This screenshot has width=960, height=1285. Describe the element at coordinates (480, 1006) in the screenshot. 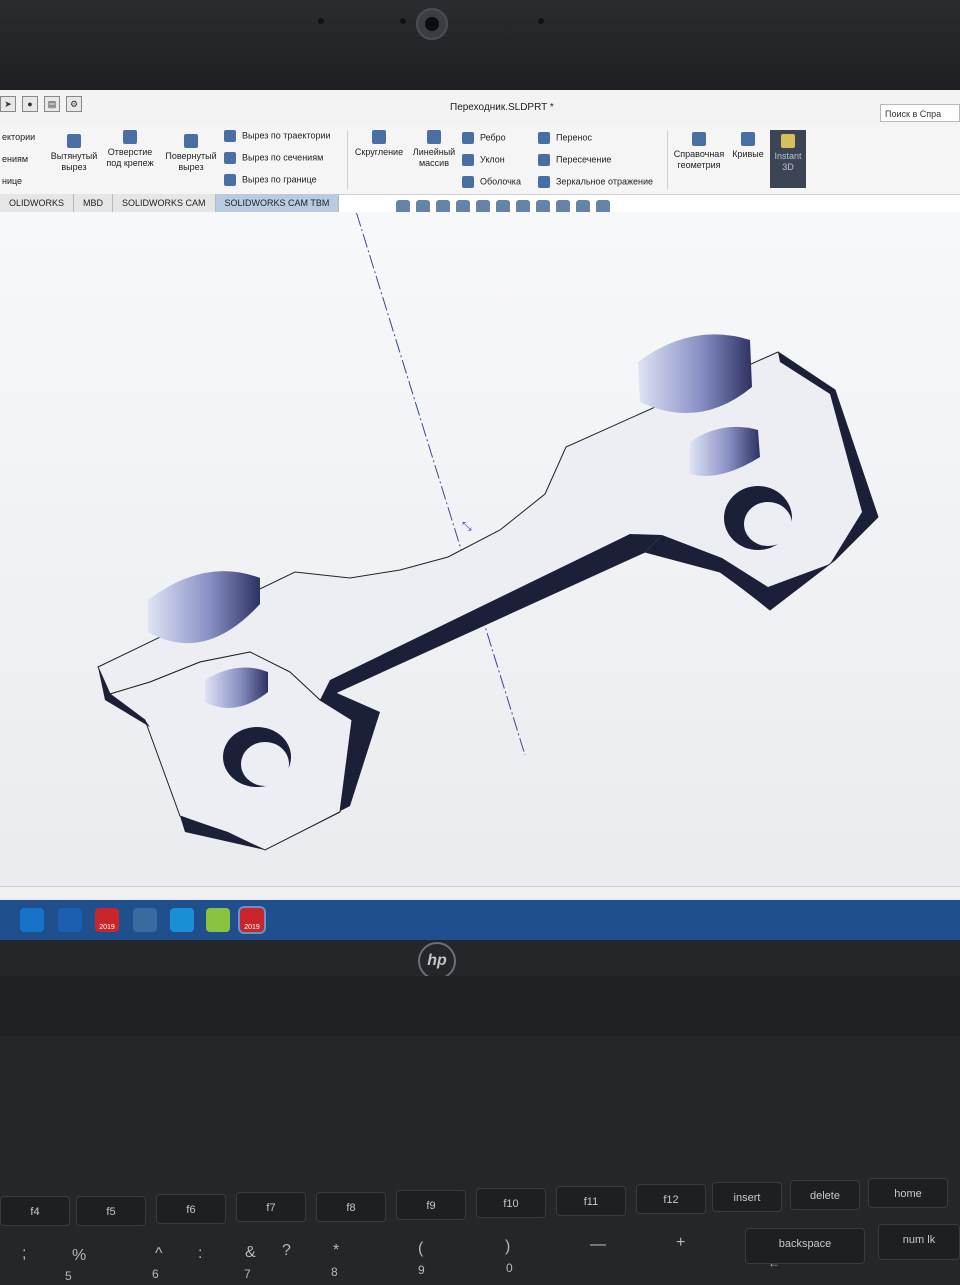

I see `hinge` at that location.